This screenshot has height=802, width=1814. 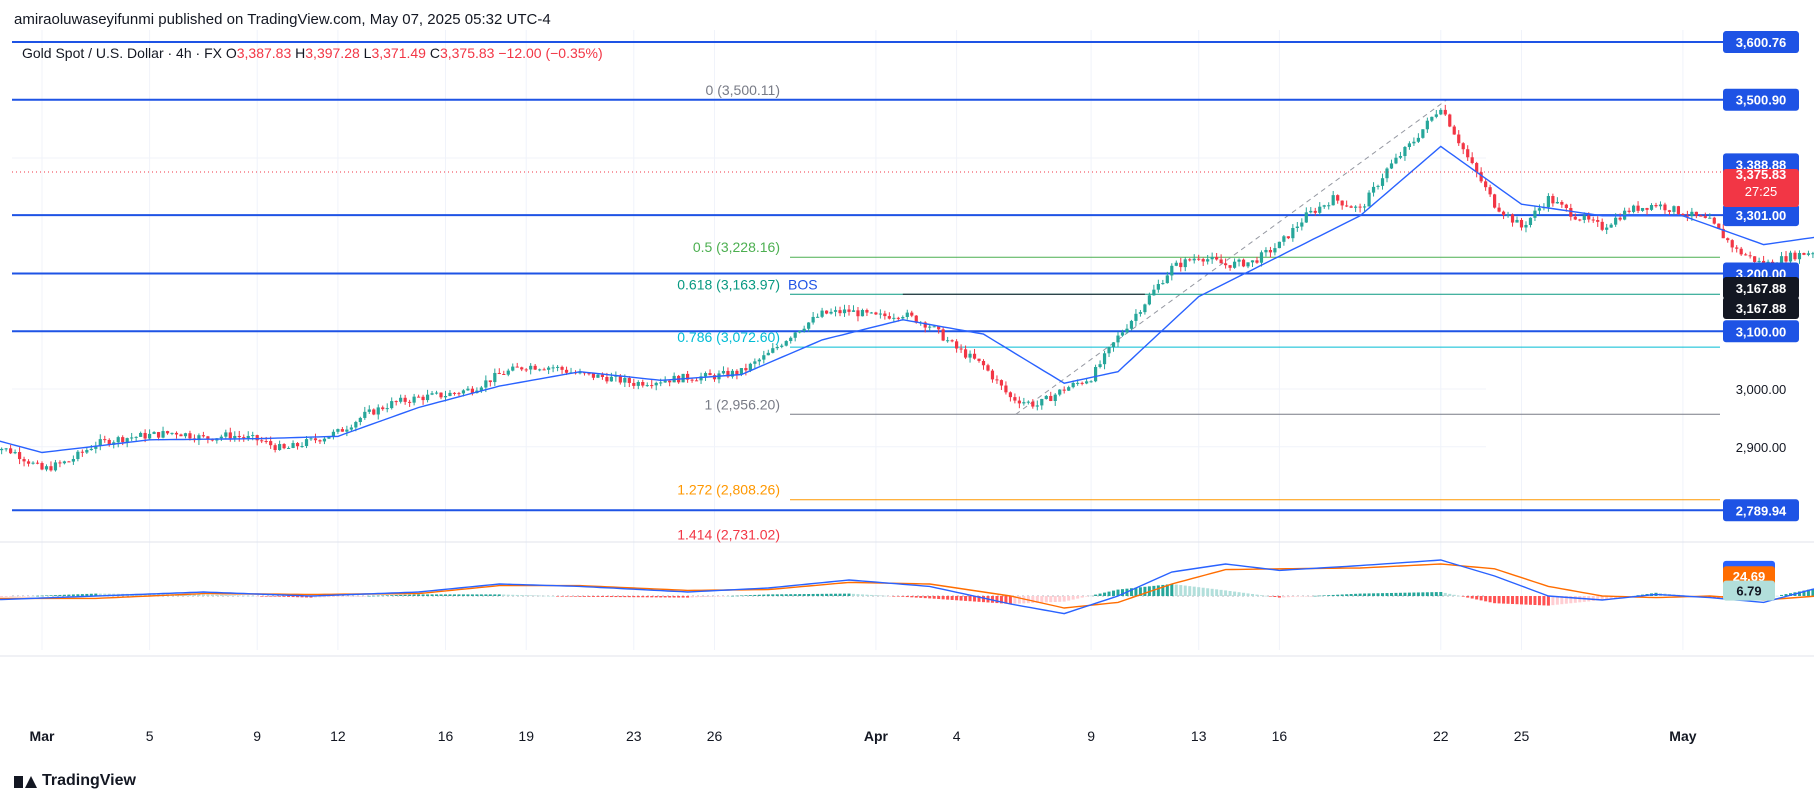 I want to click on price-axis-label: 3,000.00, so click(x=1761, y=389).